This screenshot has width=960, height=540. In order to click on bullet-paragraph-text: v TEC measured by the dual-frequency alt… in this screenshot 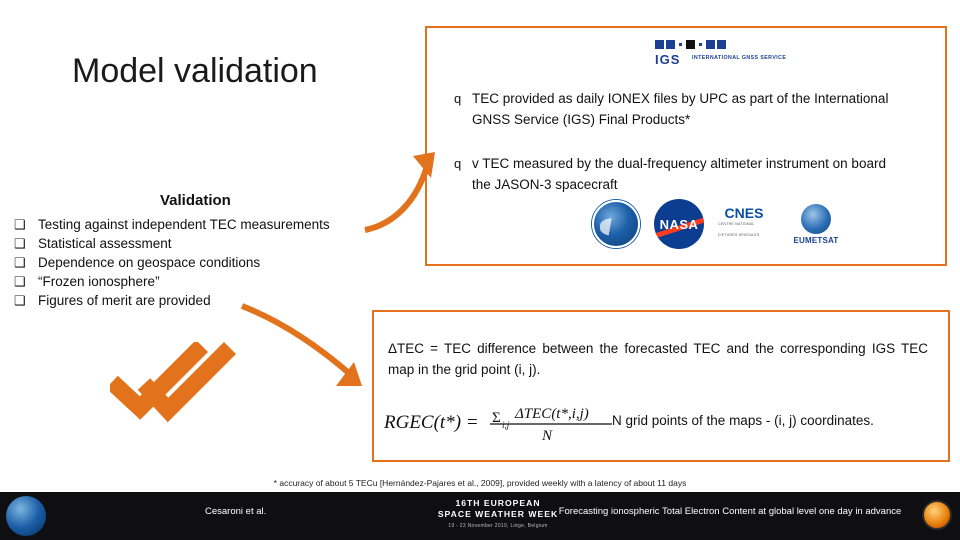, I will do `click(679, 174)`.